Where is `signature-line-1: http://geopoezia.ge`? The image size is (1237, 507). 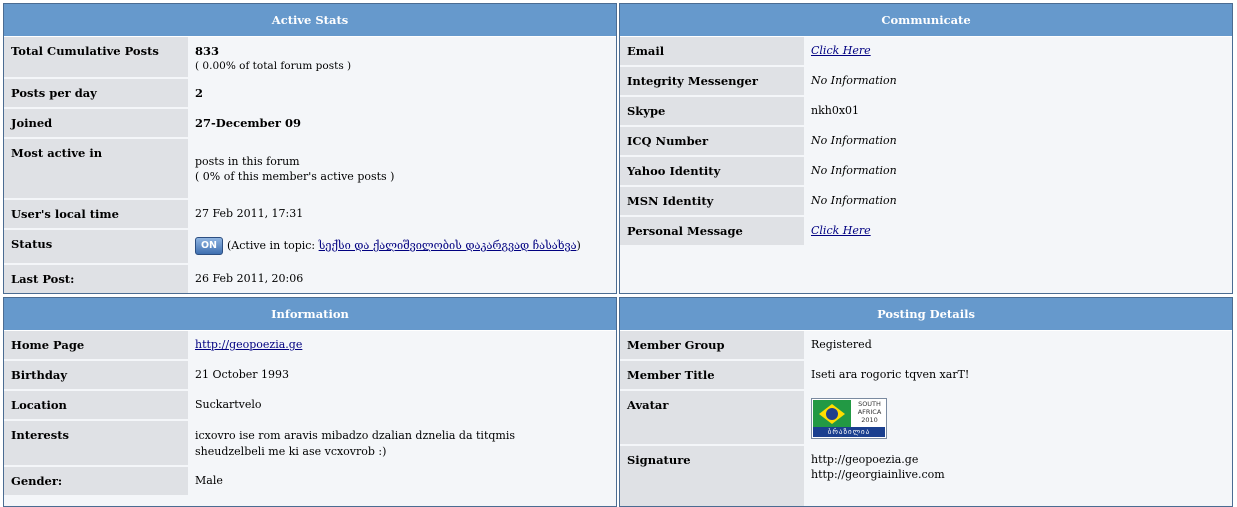
signature-line-1: http://geopoezia.ge is located at coordinates (865, 459).